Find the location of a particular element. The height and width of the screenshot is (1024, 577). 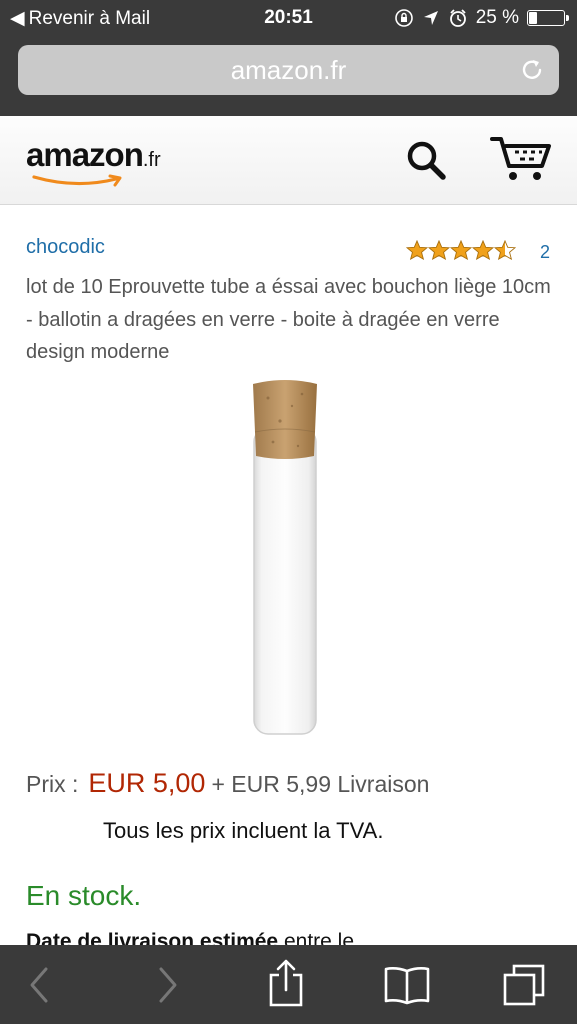

star-rating is located at coordinates (461, 250).